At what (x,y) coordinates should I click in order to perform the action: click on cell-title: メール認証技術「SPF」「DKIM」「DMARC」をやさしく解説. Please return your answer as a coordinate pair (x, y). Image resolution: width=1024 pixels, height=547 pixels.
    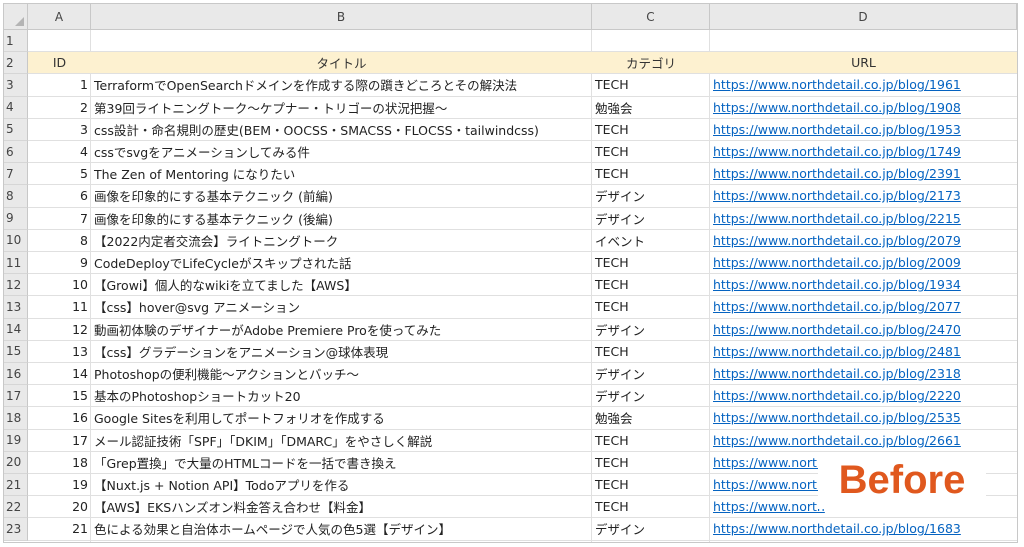
    Looking at the image, I should click on (341, 440).